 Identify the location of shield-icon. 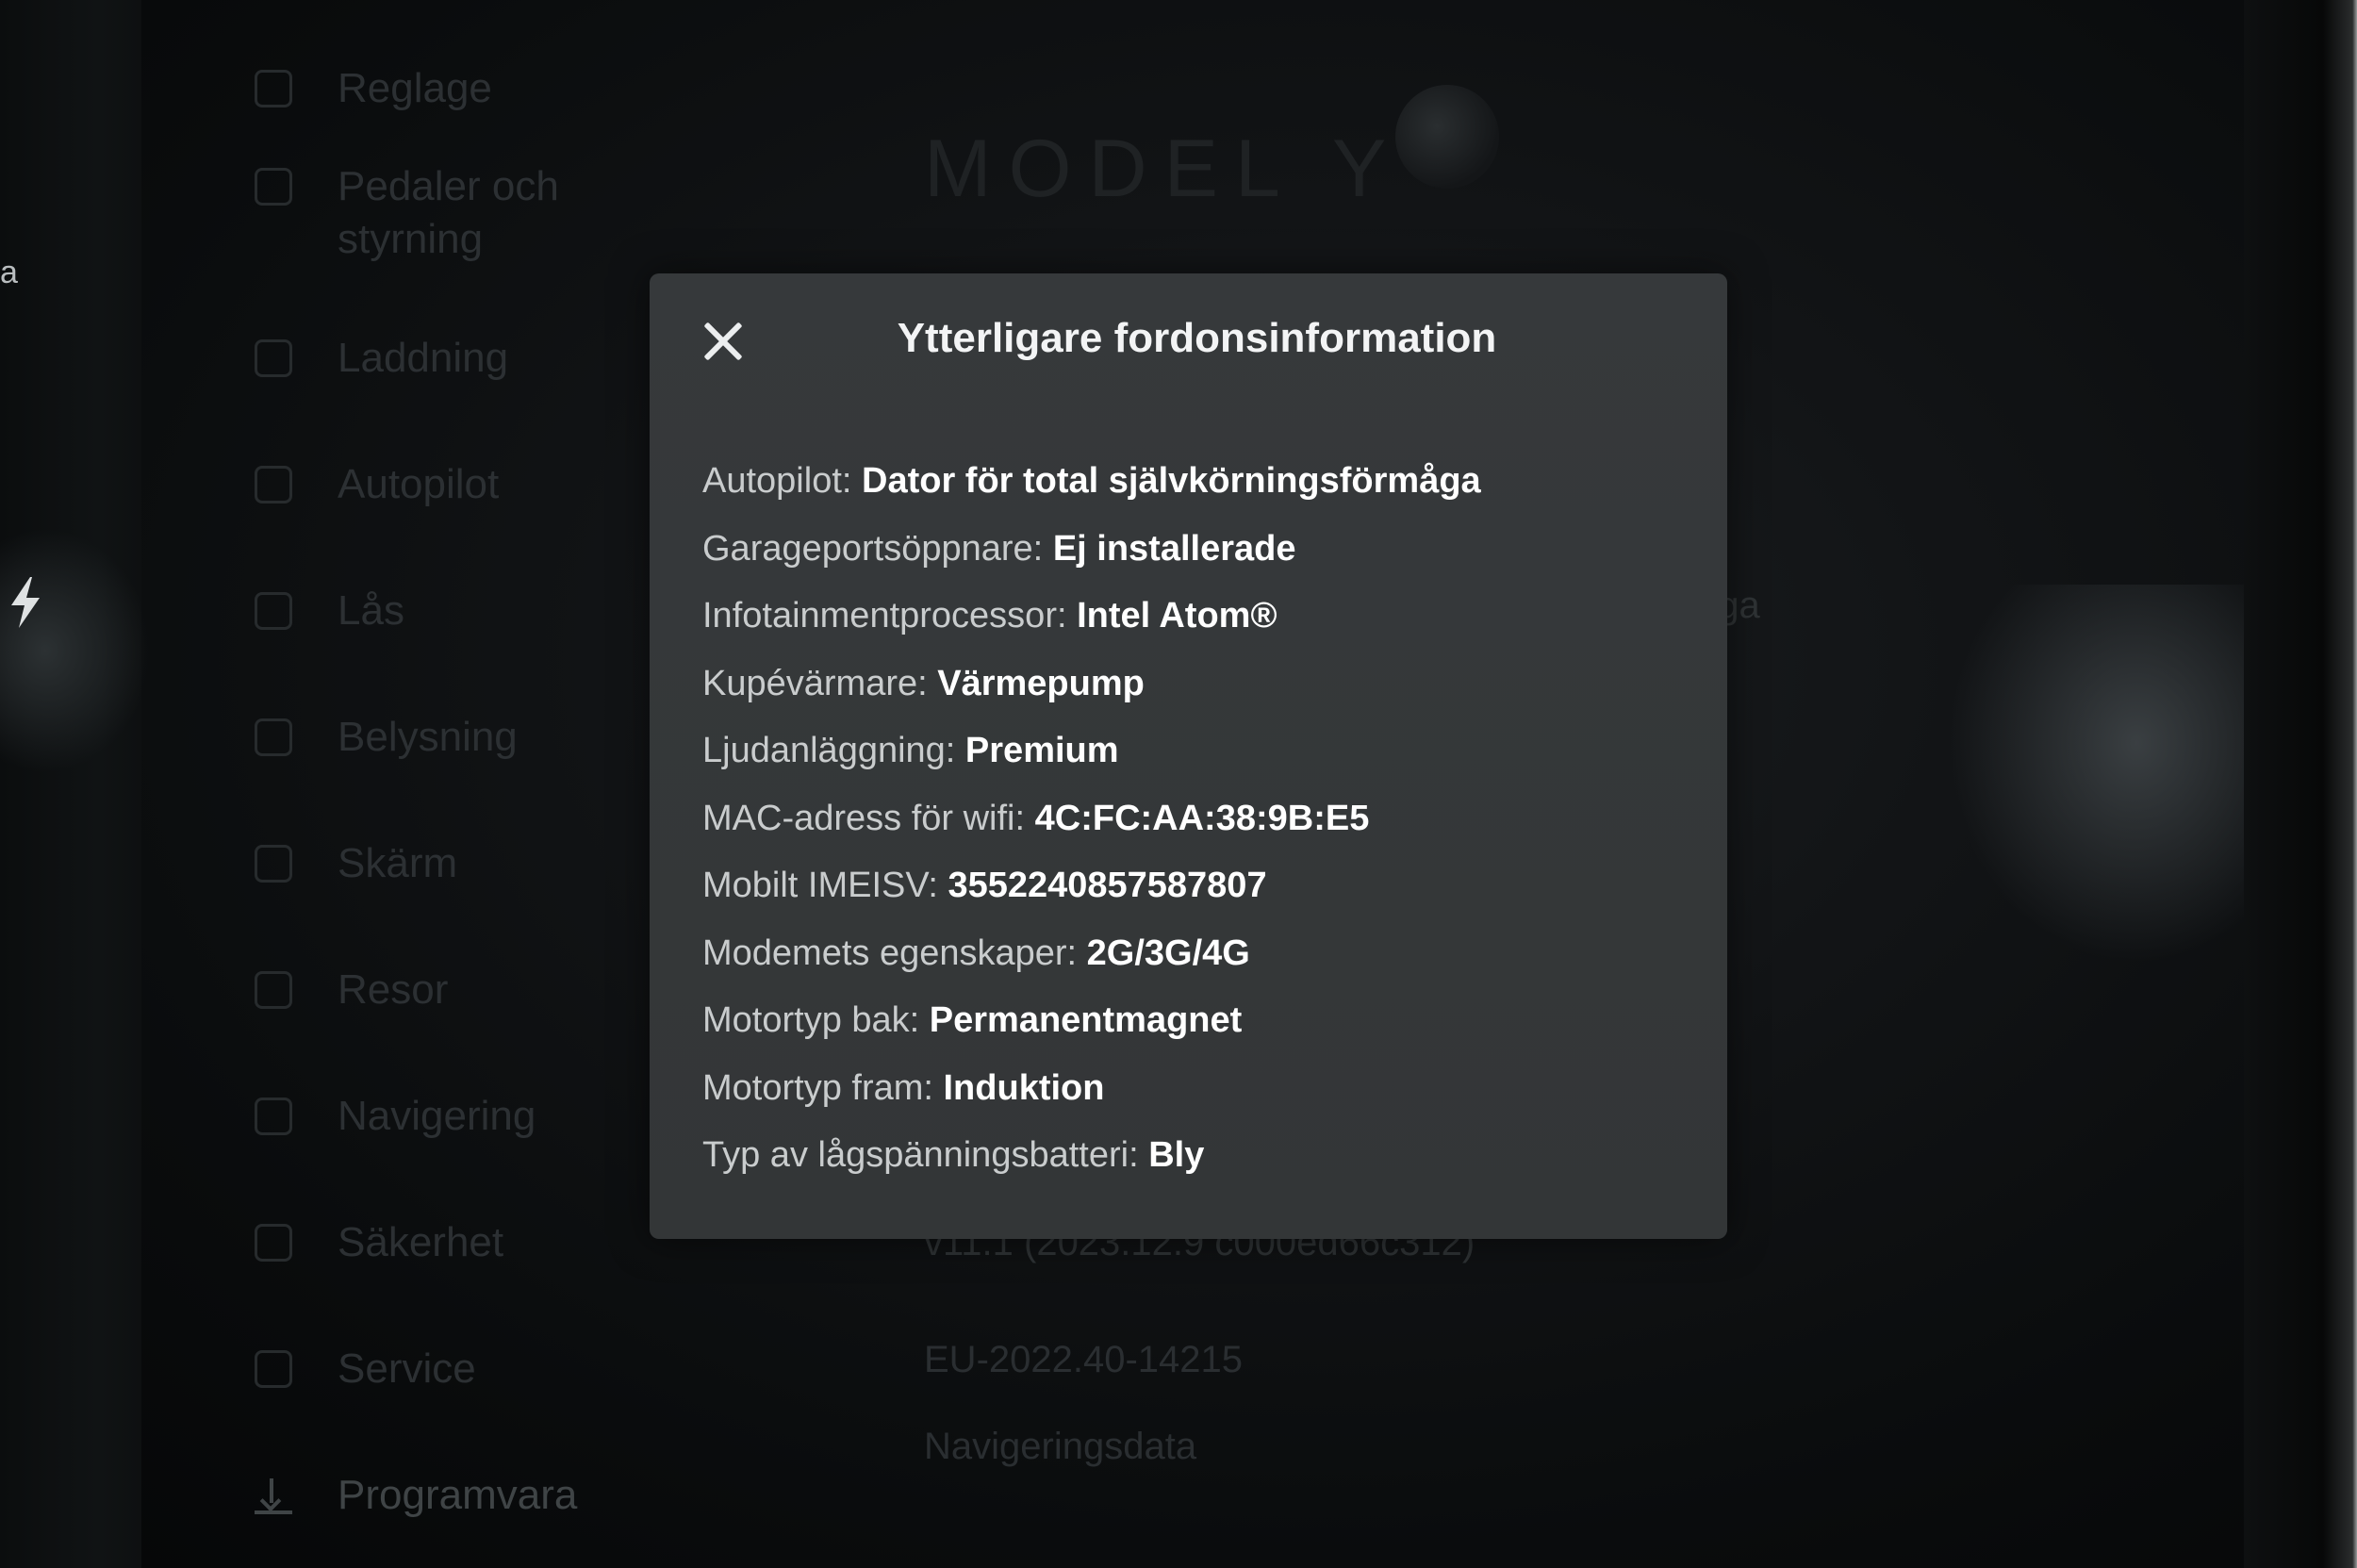
(273, 1243).